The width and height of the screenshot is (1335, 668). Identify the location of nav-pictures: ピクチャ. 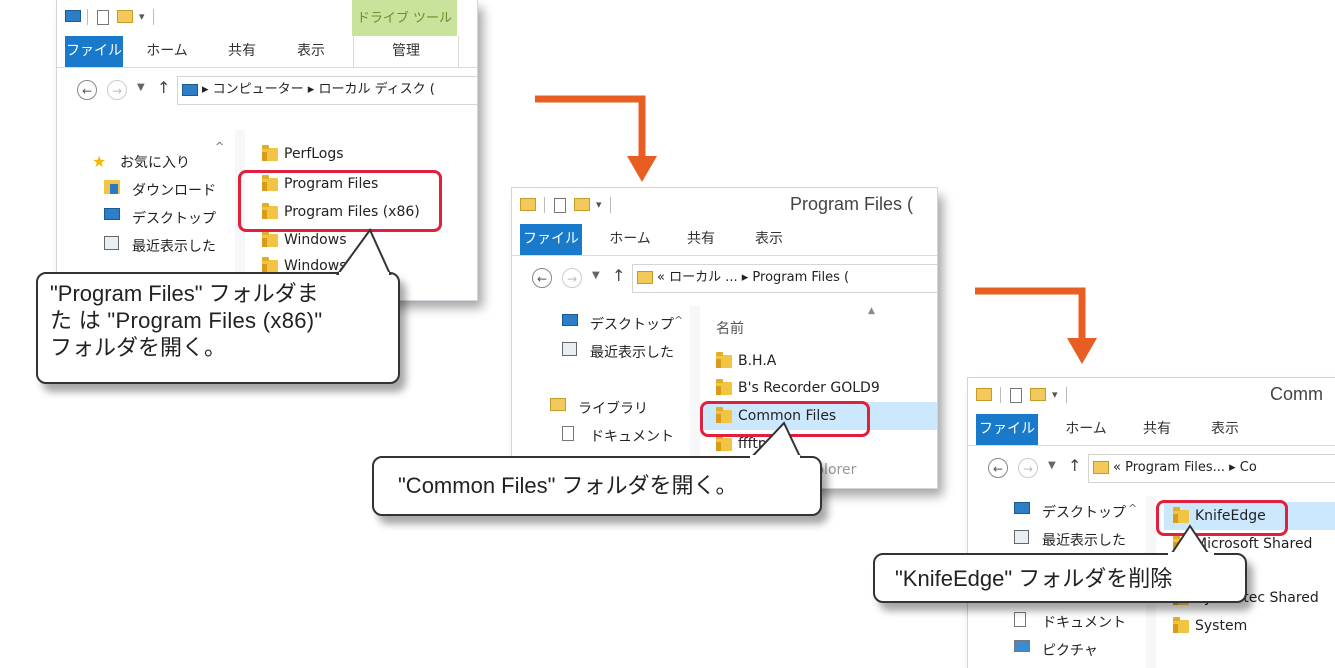
(1056, 649).